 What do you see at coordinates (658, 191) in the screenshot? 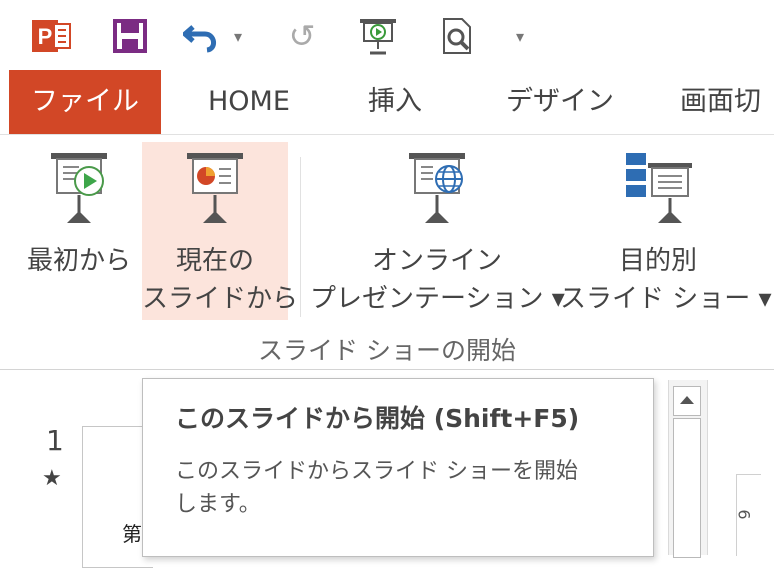
I see `custom-slideshow-icon` at bounding box center [658, 191].